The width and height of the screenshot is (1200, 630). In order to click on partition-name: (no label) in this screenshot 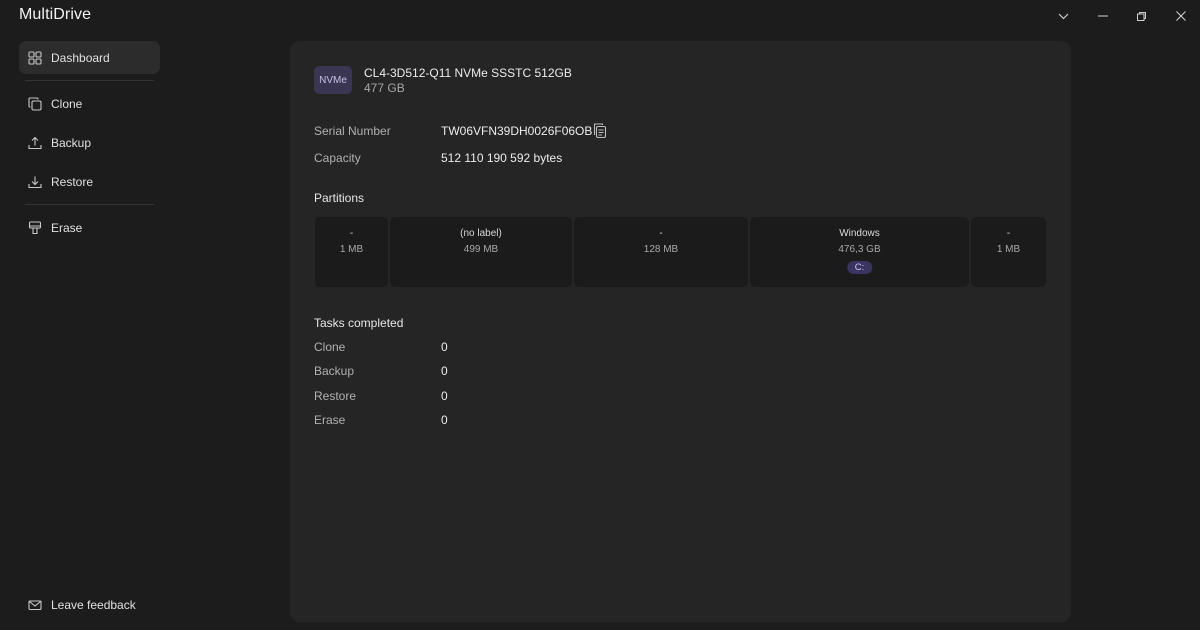, I will do `click(481, 233)`.